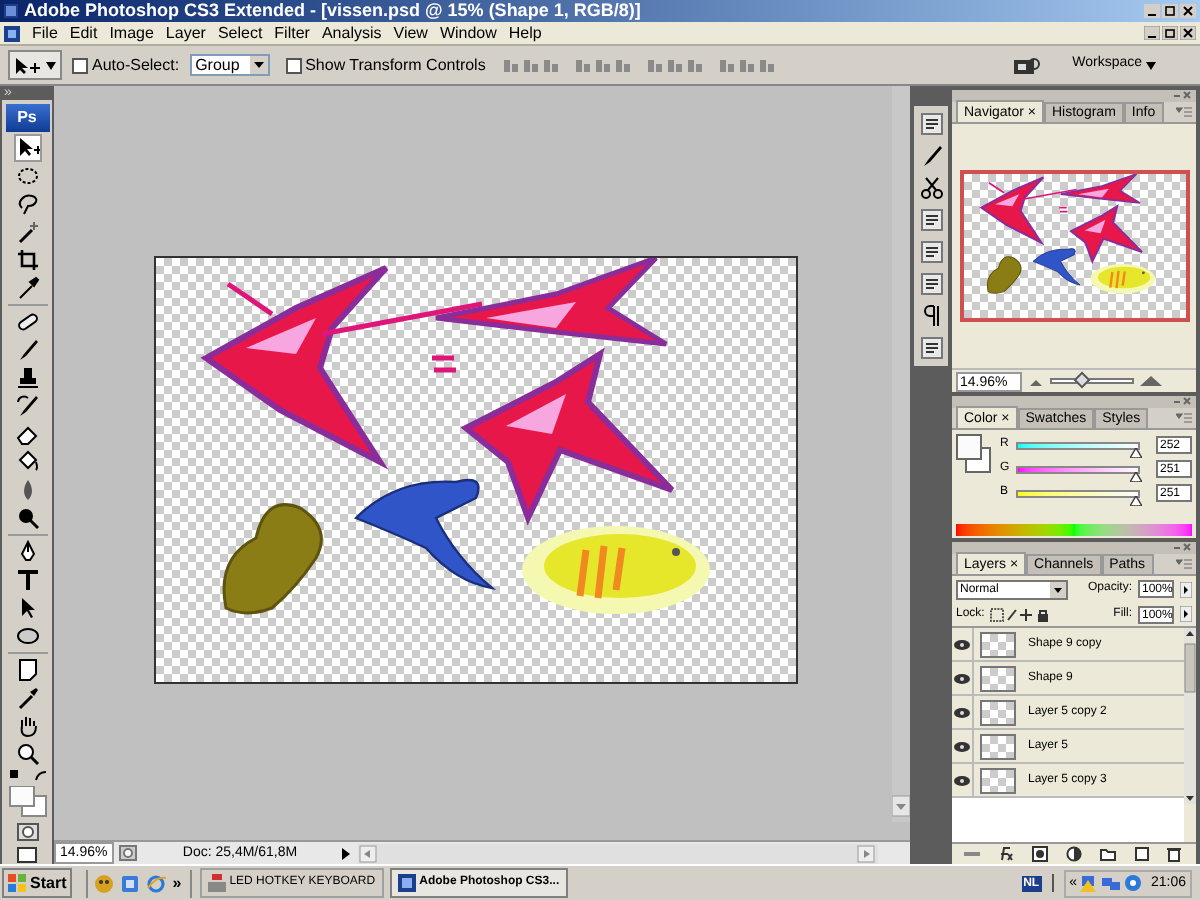  Describe the element at coordinates (525, 33) in the screenshot. I see `menu-item: Help` at that location.